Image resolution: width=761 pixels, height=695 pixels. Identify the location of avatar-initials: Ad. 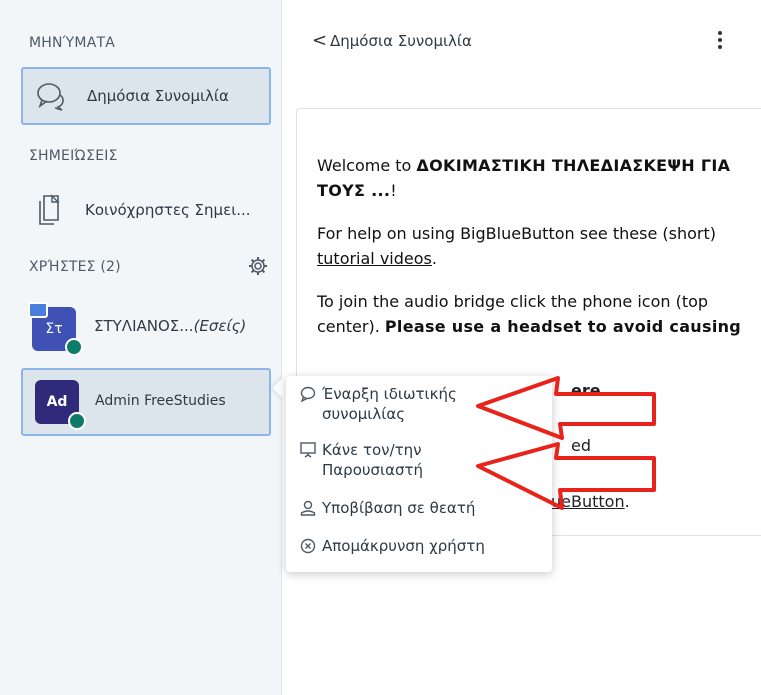
(57, 402).